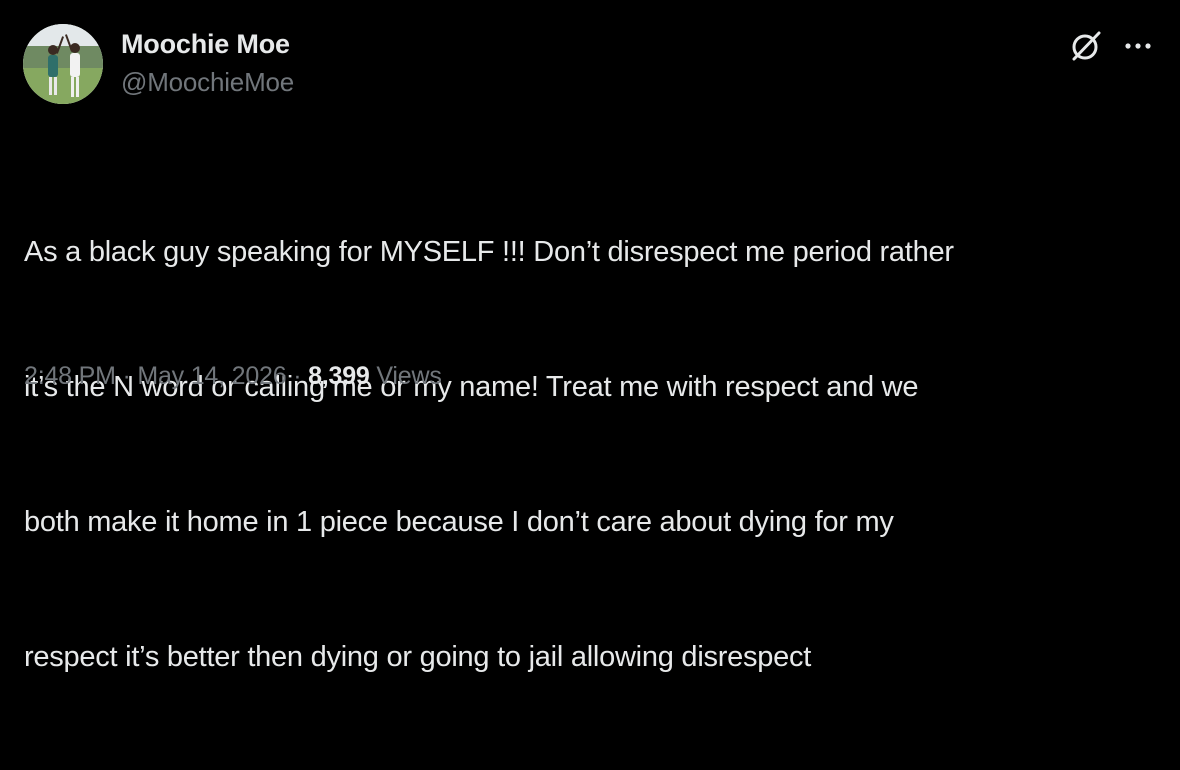 The height and width of the screenshot is (770, 1180). What do you see at coordinates (207, 44) in the screenshot?
I see `author-display-name: Moochie Moe` at bounding box center [207, 44].